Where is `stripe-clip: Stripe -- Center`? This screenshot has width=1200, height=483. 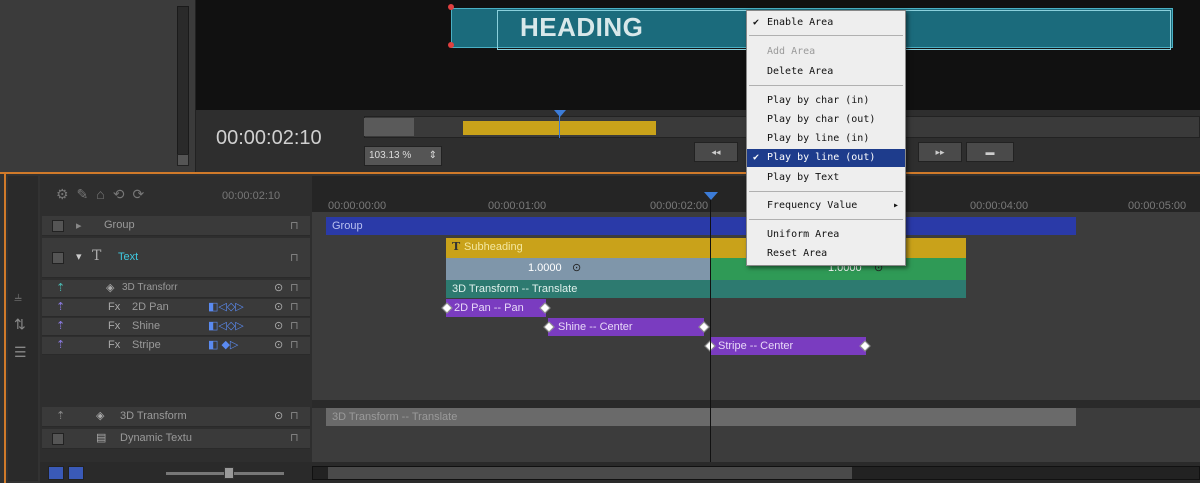 stripe-clip: Stripe -- Center is located at coordinates (788, 346).